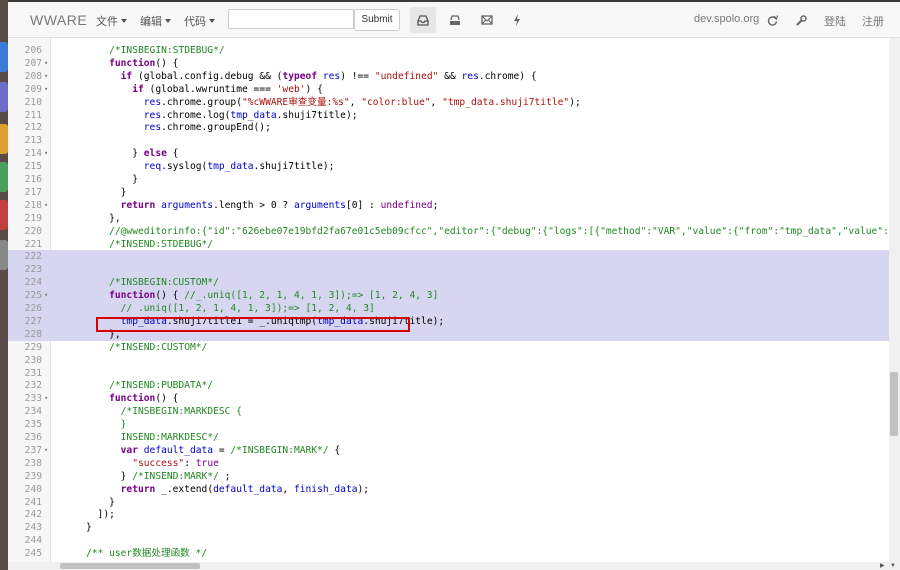 The image size is (900, 570). I want to click on horizontal-scrollbar: ▶, so click(448, 566).